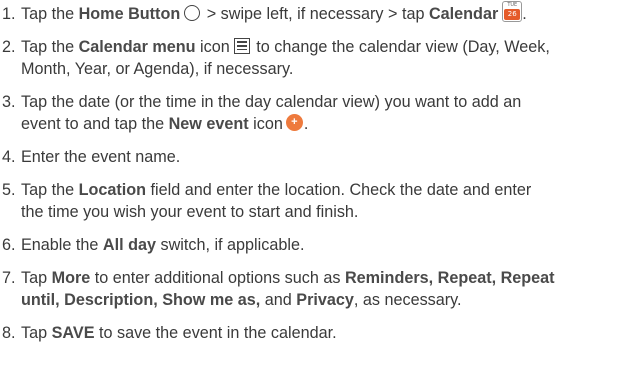 The width and height of the screenshot is (638, 365). I want to click on save-label: SAVE, so click(73, 333).